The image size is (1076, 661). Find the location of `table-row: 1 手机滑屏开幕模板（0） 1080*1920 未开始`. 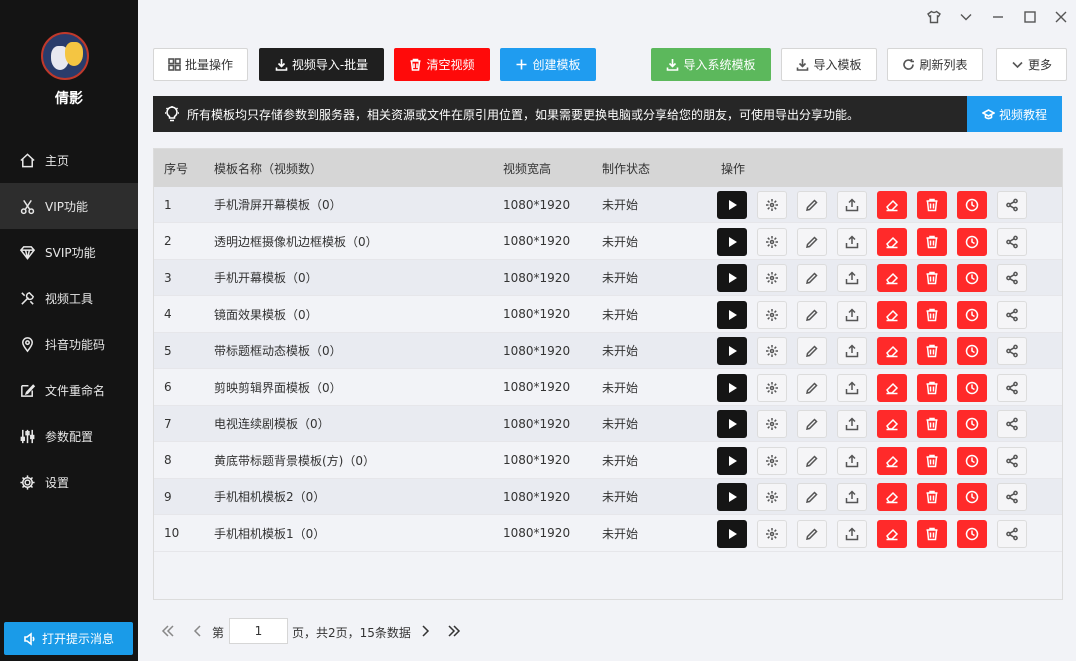

table-row: 1 手机滑屏开幕模板（0） 1080*1920 未开始 is located at coordinates (608, 205).